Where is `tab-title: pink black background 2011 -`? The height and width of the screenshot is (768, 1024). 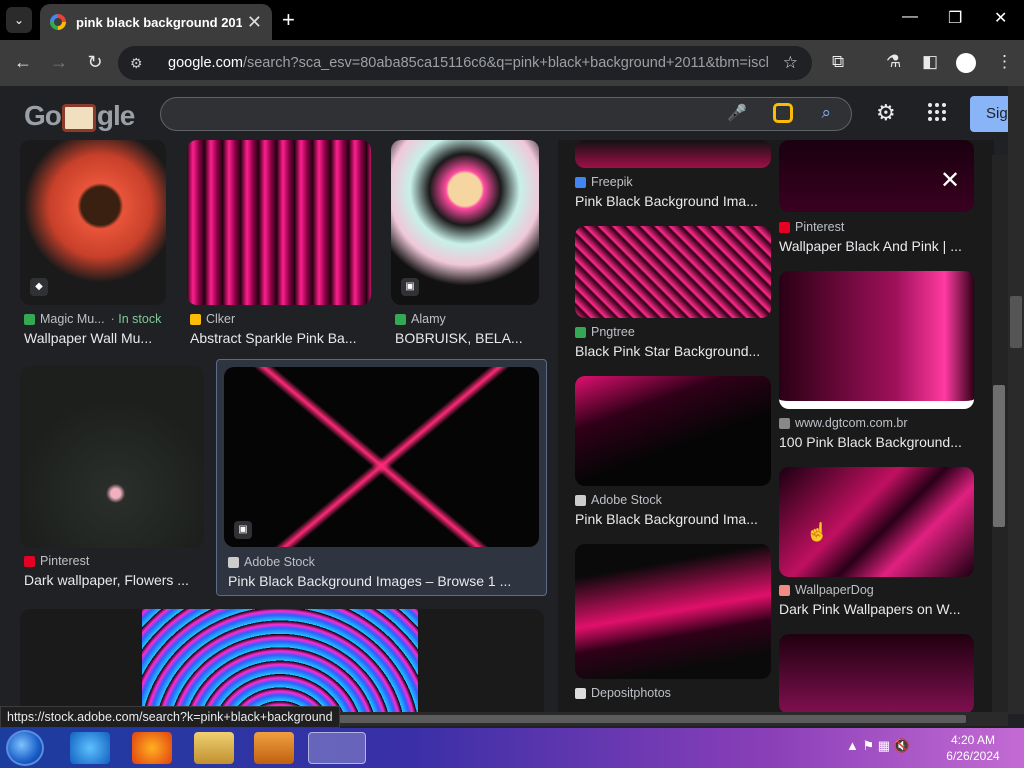 tab-title: pink black background 2011 - is located at coordinates (159, 22).